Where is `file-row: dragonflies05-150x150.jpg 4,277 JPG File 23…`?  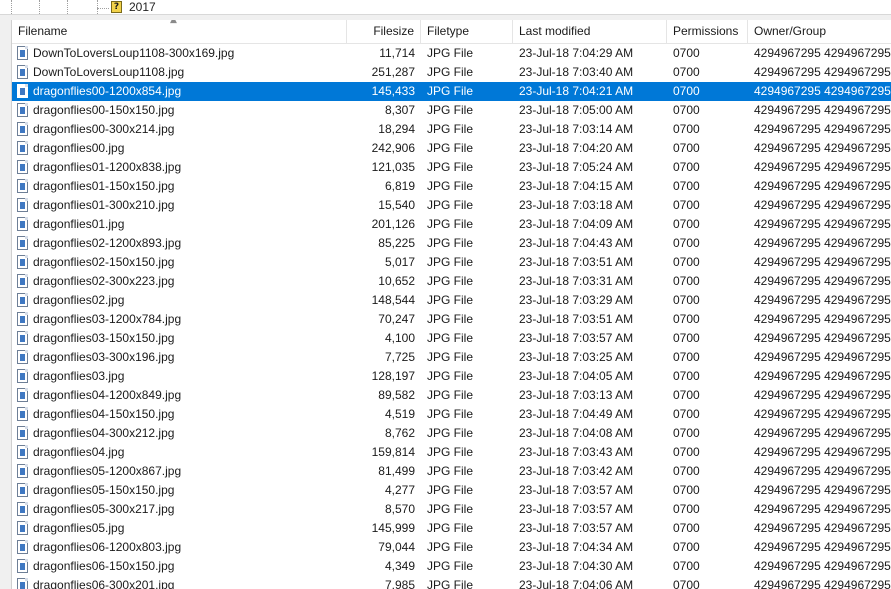
file-row: dragonflies05-150x150.jpg 4,277 JPG File 23… is located at coordinates (451, 490).